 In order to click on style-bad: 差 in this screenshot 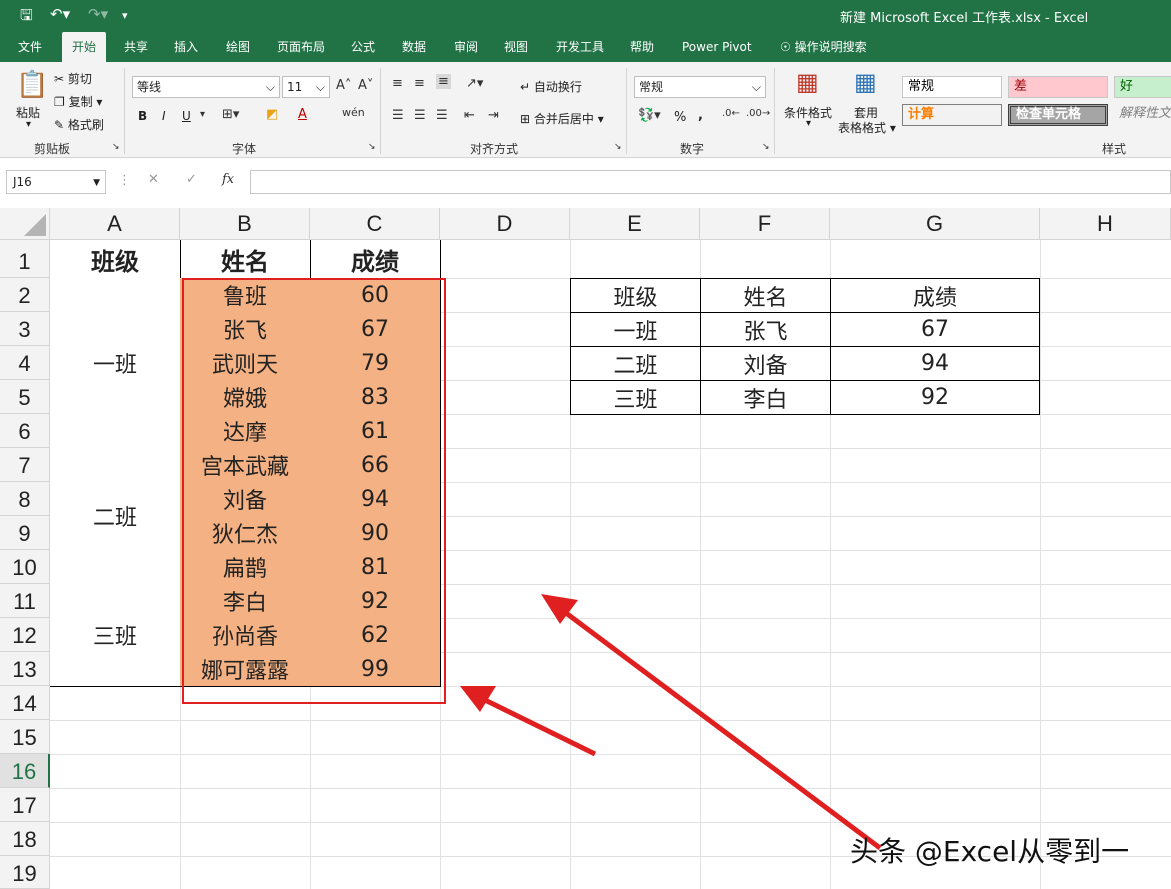, I will do `click(1058, 87)`.